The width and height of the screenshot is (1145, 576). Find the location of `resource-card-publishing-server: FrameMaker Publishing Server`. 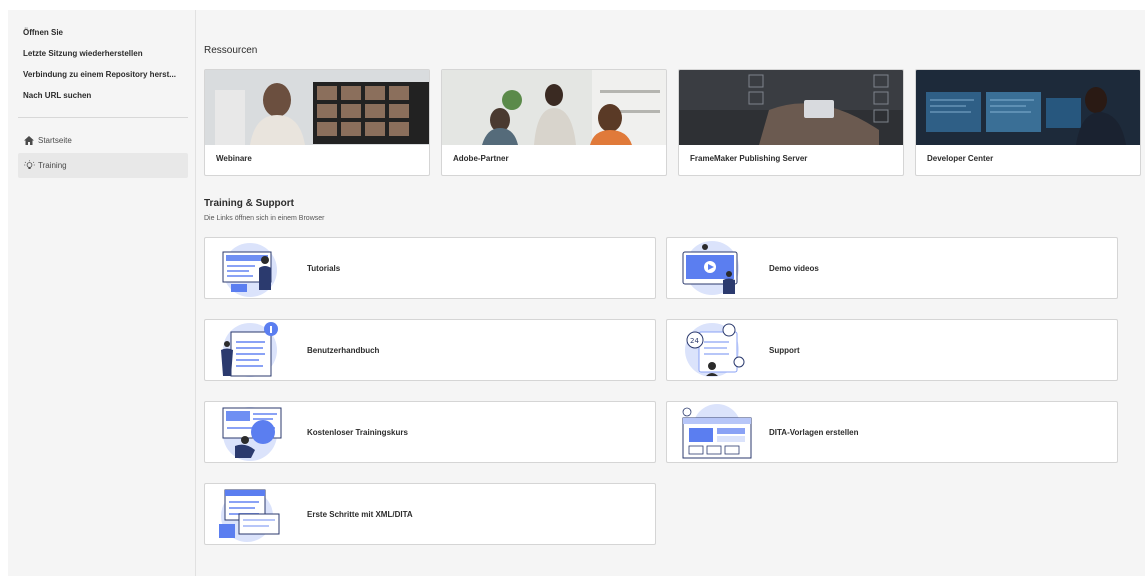

resource-card-publishing-server: FrameMaker Publishing Server is located at coordinates (791, 122).